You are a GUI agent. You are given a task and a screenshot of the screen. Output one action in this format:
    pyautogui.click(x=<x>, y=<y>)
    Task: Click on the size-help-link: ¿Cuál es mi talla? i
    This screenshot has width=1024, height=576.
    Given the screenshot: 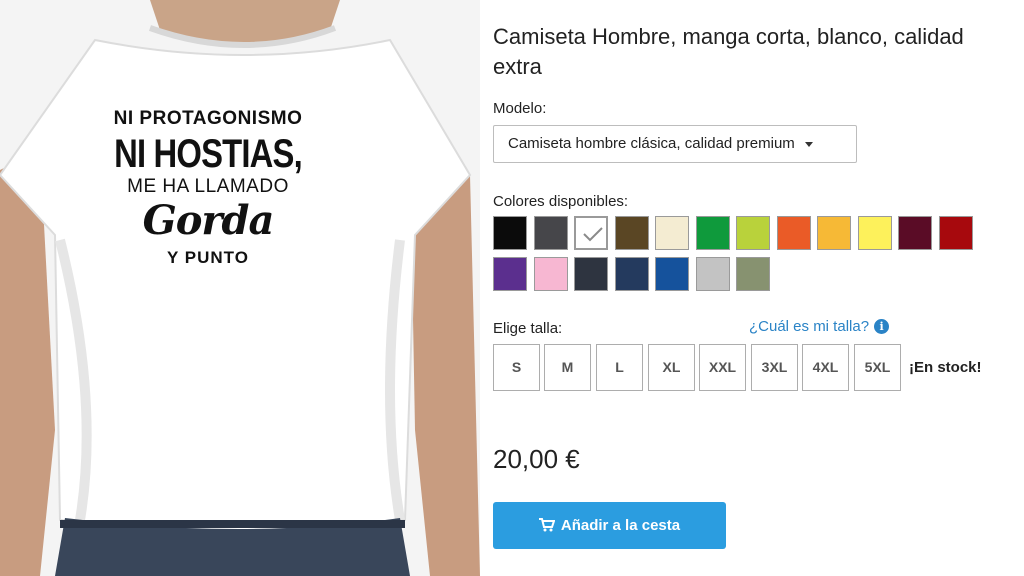 What is the action you would take?
    pyautogui.click(x=819, y=326)
    